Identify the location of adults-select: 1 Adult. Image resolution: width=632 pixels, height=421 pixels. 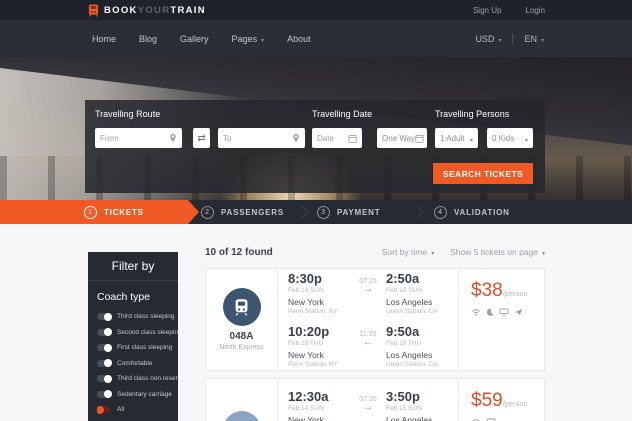
(456, 138).